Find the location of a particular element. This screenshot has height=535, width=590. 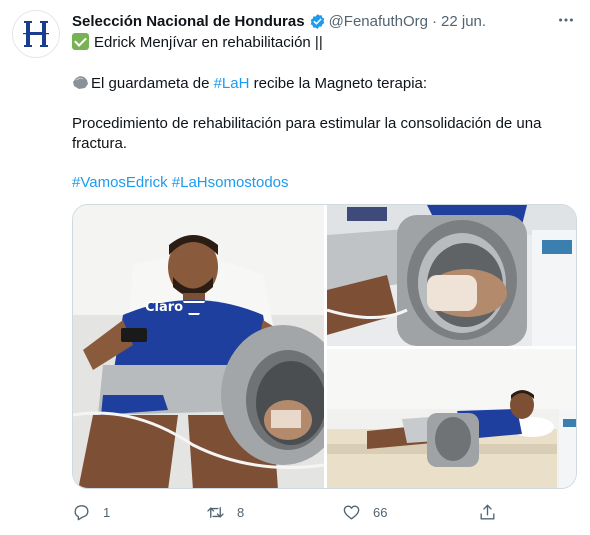

author-handle: @FenafuthOrg is located at coordinates (378, 21).